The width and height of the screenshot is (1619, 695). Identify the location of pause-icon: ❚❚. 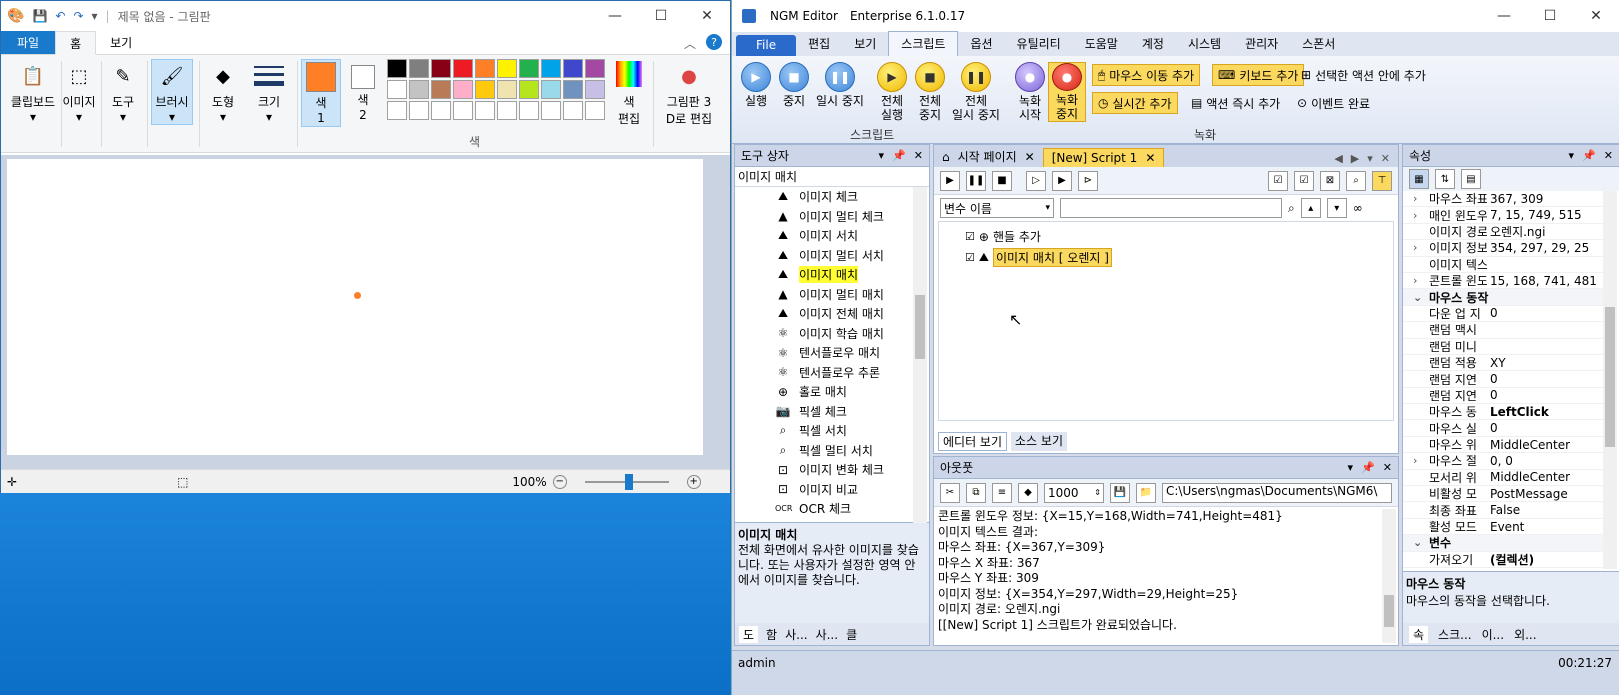
(976, 180).